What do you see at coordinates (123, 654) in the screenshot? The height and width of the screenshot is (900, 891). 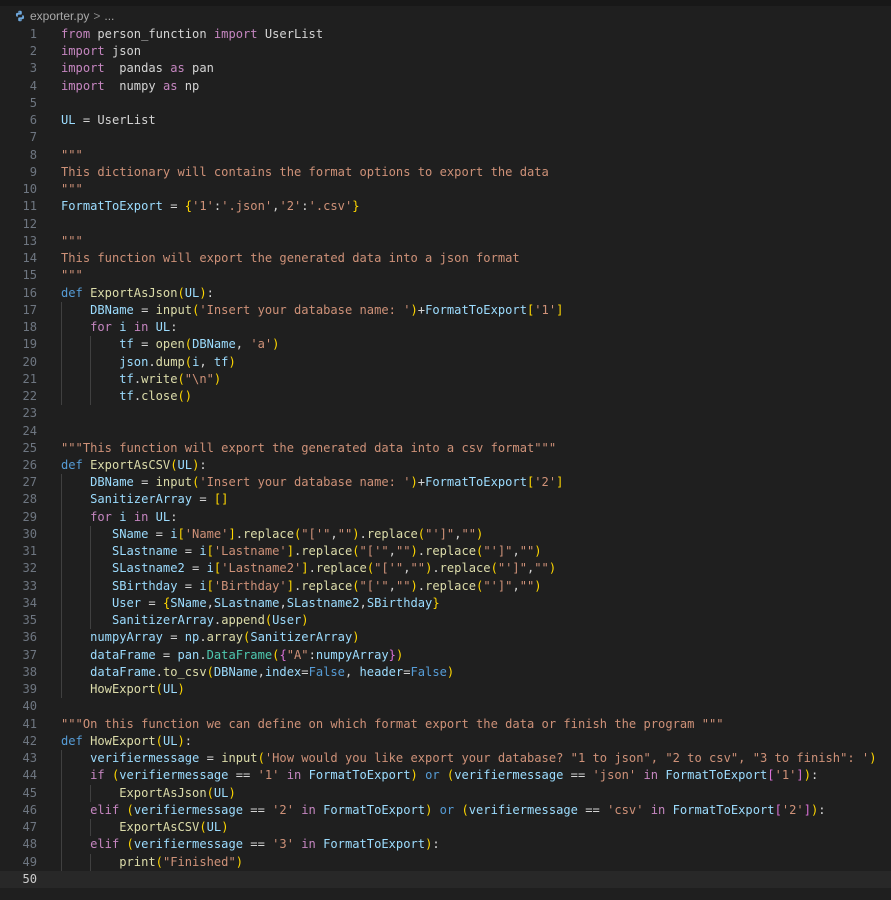 I see `code-token: dataFrame` at bounding box center [123, 654].